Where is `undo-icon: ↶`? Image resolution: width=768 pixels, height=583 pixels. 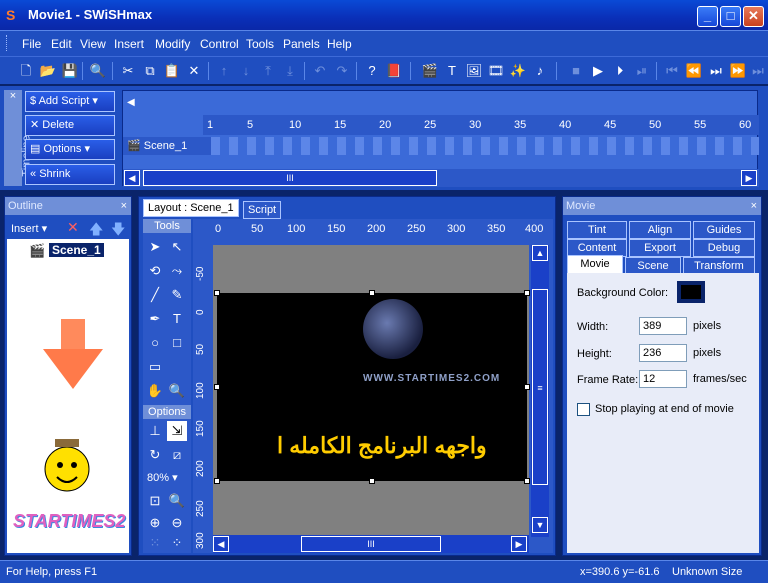 undo-icon: ↶ is located at coordinates (320, 71).